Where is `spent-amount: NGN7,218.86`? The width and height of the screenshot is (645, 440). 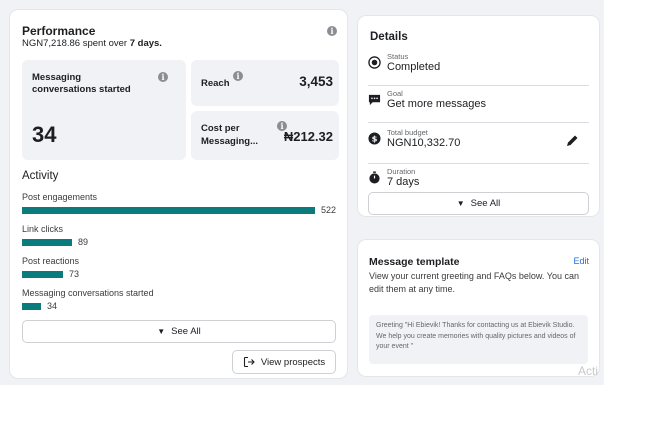
spent-amount: NGN7,218.86 is located at coordinates (51, 43).